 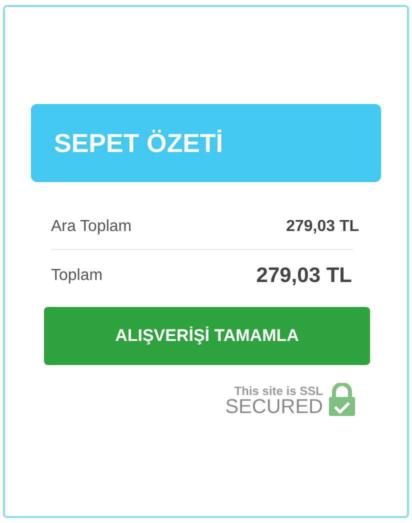 I want to click on ssl-text: This site is SSL, so click(x=278, y=391).